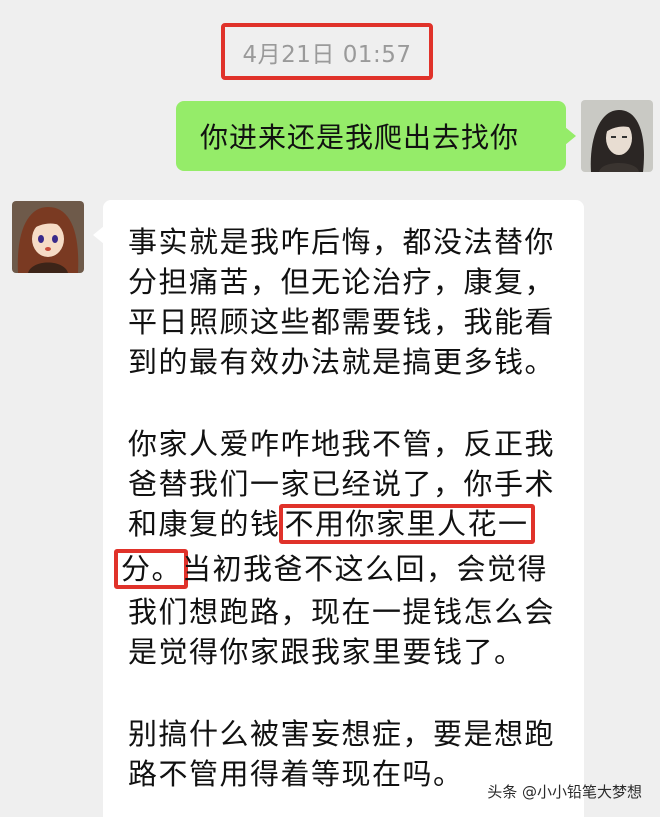 Image resolution: width=660 pixels, height=817 pixels. I want to click on sent-message-text: 你进来还是我爬出去找你, so click(360, 137).